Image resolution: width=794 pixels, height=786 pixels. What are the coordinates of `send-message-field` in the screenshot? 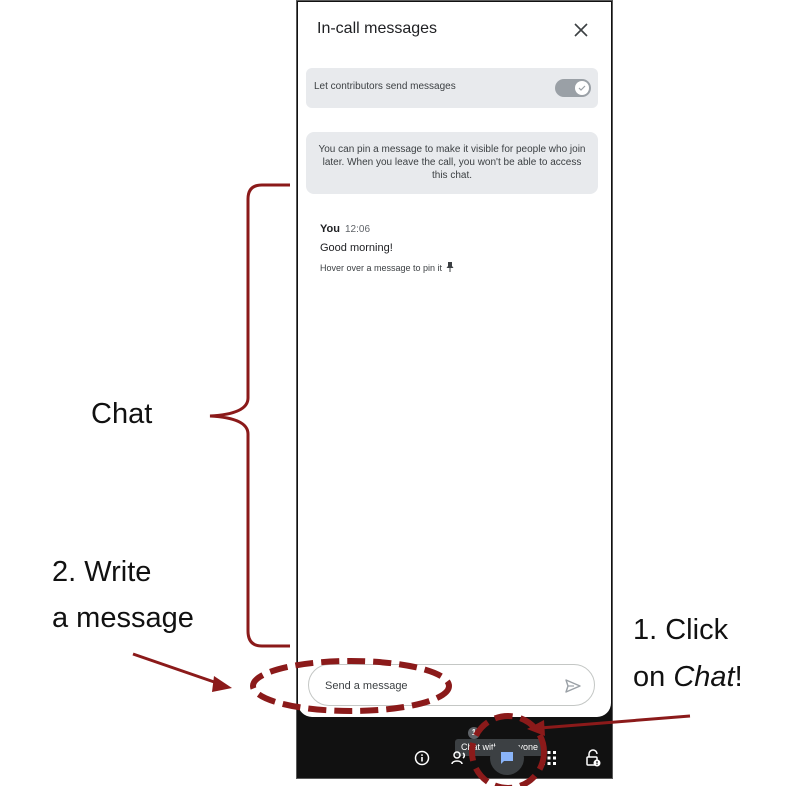 It's located at (451, 685).